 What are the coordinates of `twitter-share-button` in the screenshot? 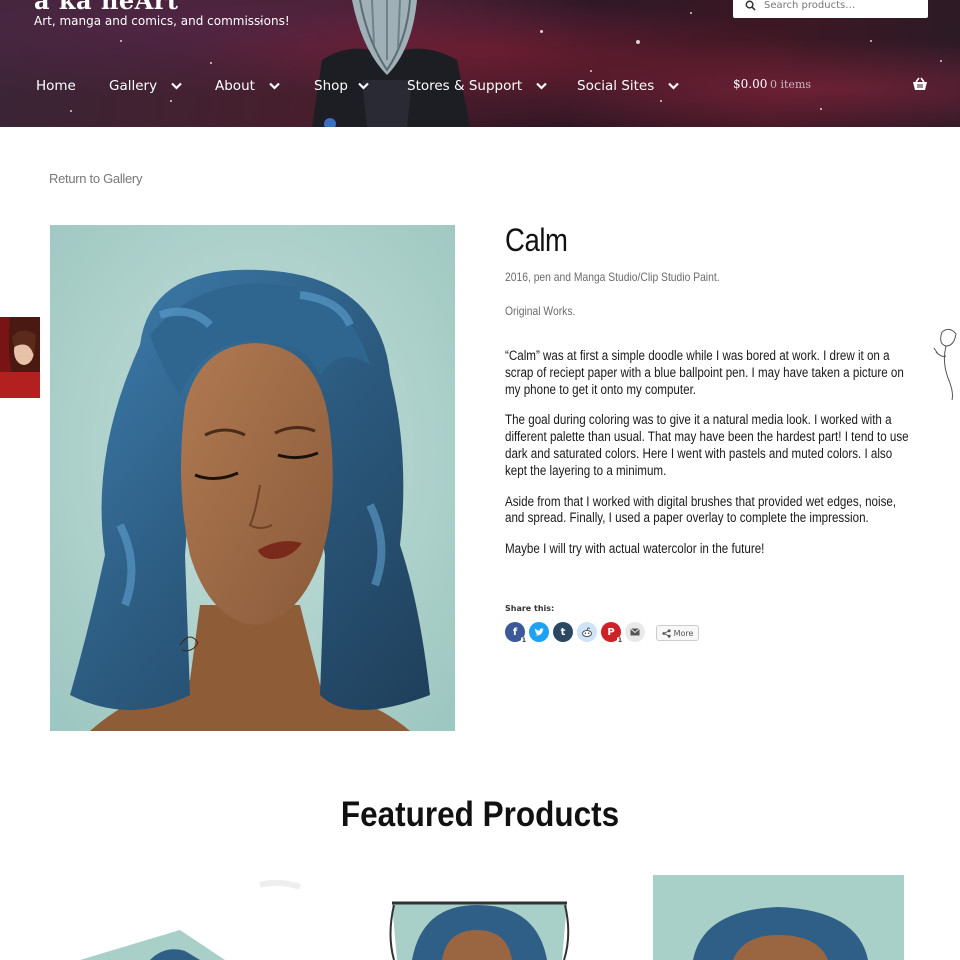 It's located at (539, 632).